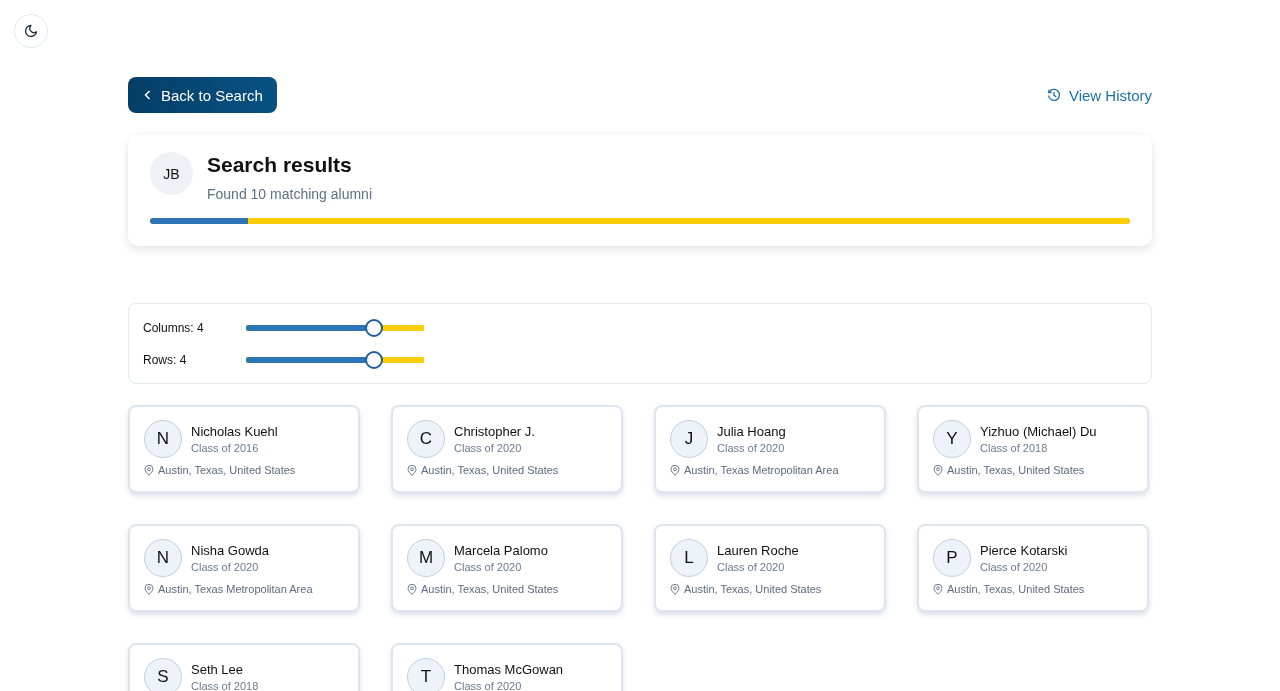  Describe the element at coordinates (174, 328) in the screenshot. I see `slider-label: Columns: 4` at that location.